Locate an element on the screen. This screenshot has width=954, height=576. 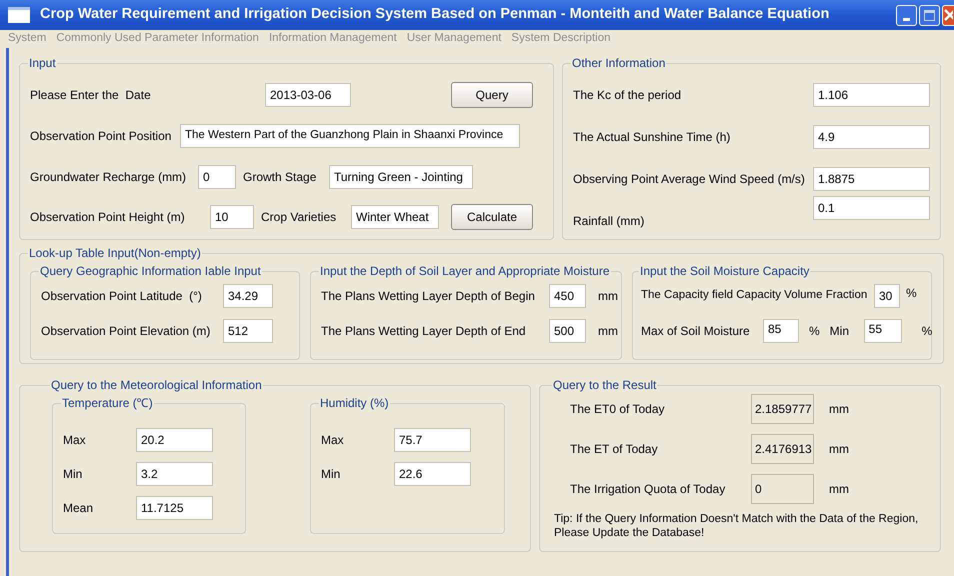
input-field: 75.7 is located at coordinates (432, 440).